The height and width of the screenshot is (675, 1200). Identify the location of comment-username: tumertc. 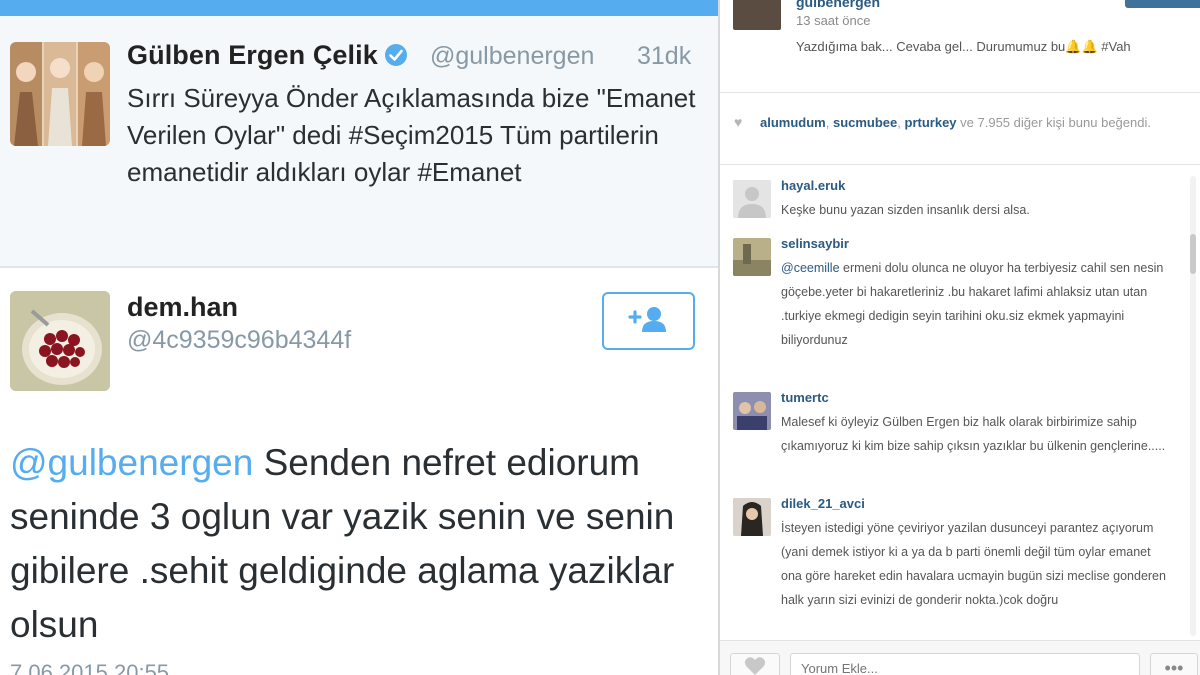
(805, 397).